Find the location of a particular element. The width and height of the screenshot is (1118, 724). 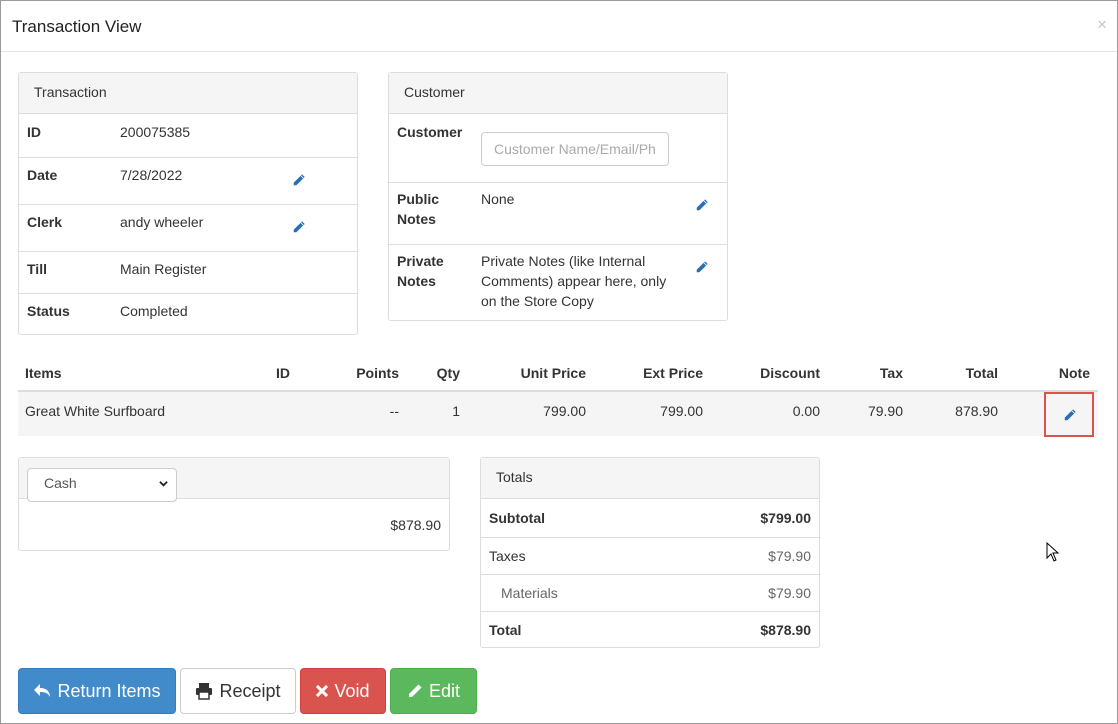

materials-value: $79.90 is located at coordinates (789, 593).